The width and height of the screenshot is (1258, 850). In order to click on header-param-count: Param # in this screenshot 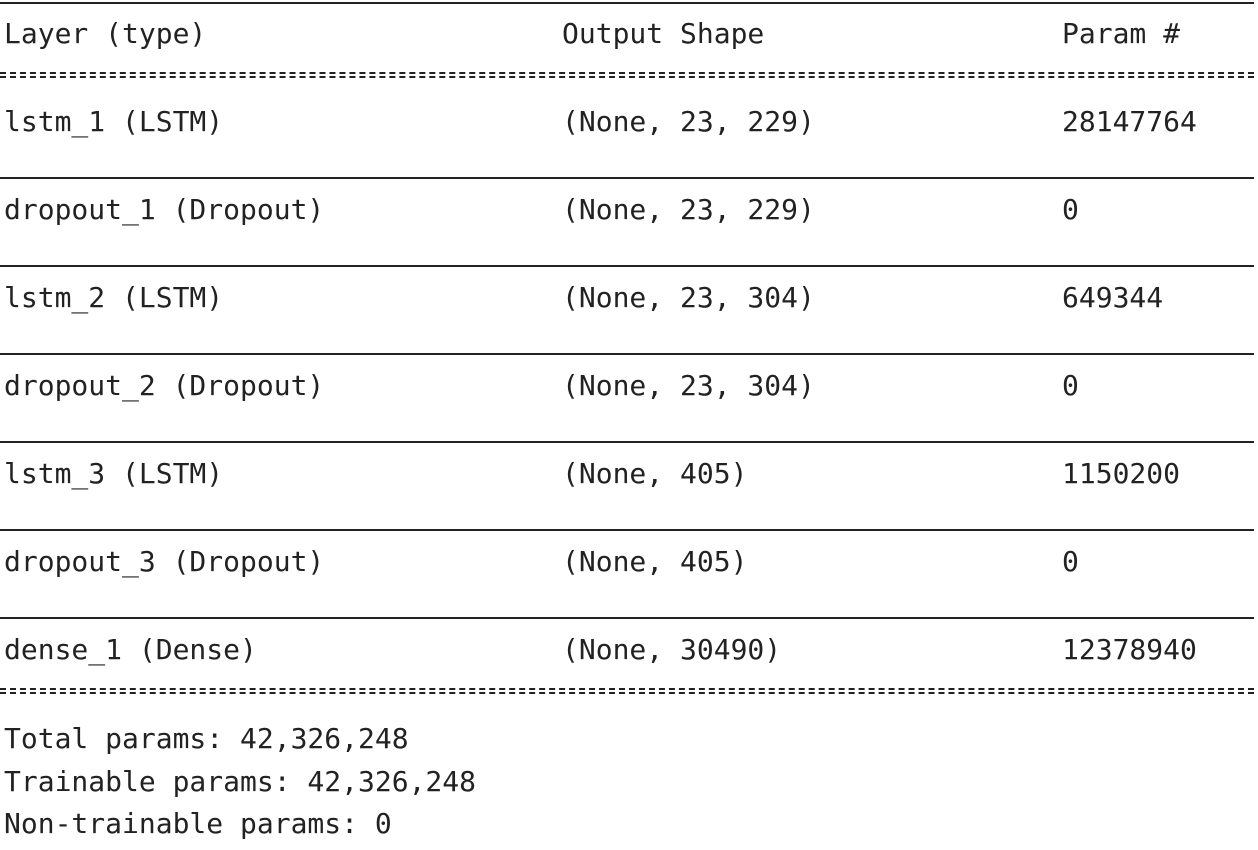, I will do `click(1121, 33)`.